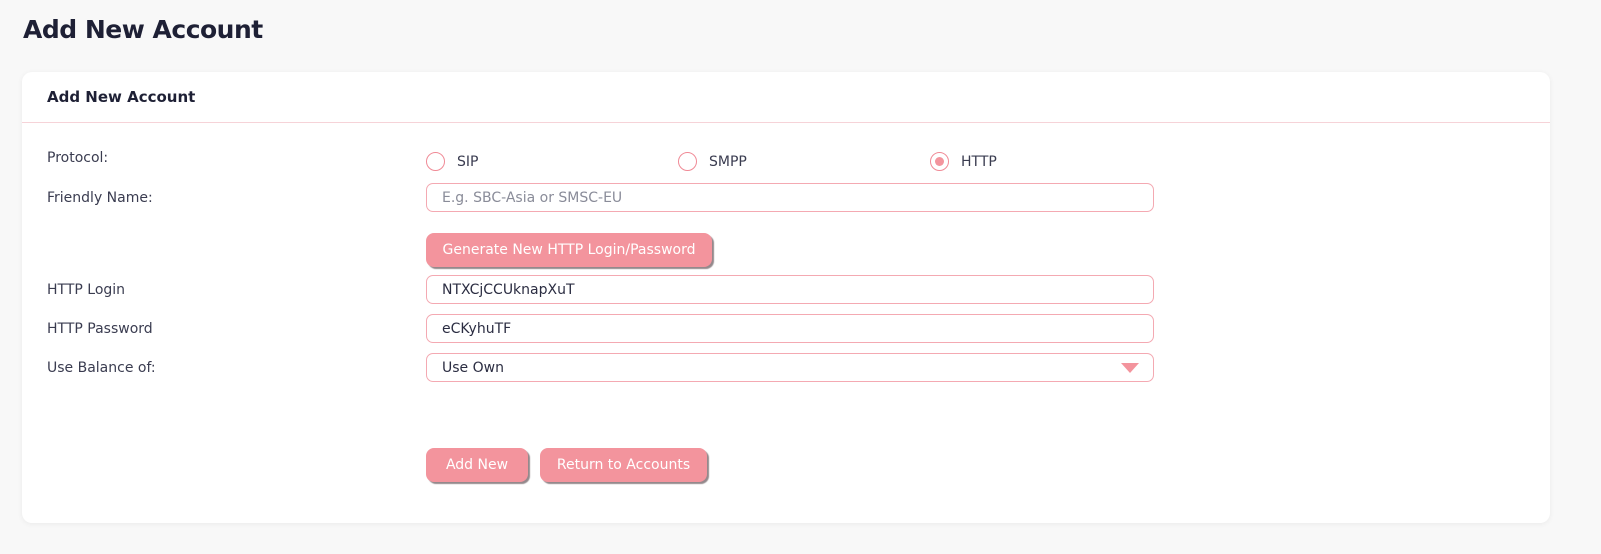  I want to click on generate-credentials-button: Generate New HTTP Login/Password, so click(569, 250).